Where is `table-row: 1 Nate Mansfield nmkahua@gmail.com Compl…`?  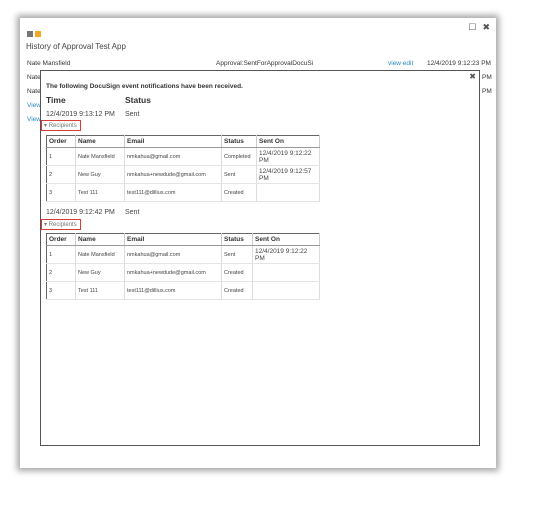 table-row: 1 Nate Mansfield nmkahua@gmail.com Compl… is located at coordinates (183, 156).